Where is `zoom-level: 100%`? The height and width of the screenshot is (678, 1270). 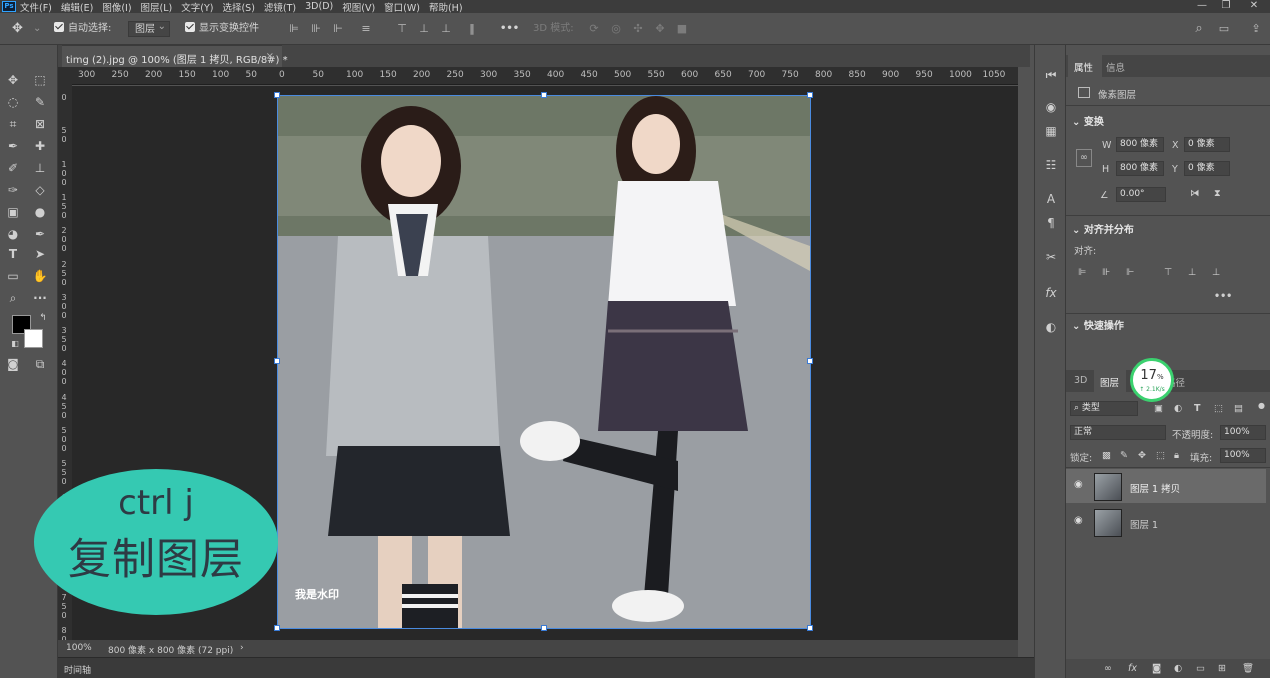
zoom-level: 100% is located at coordinates (79, 648).